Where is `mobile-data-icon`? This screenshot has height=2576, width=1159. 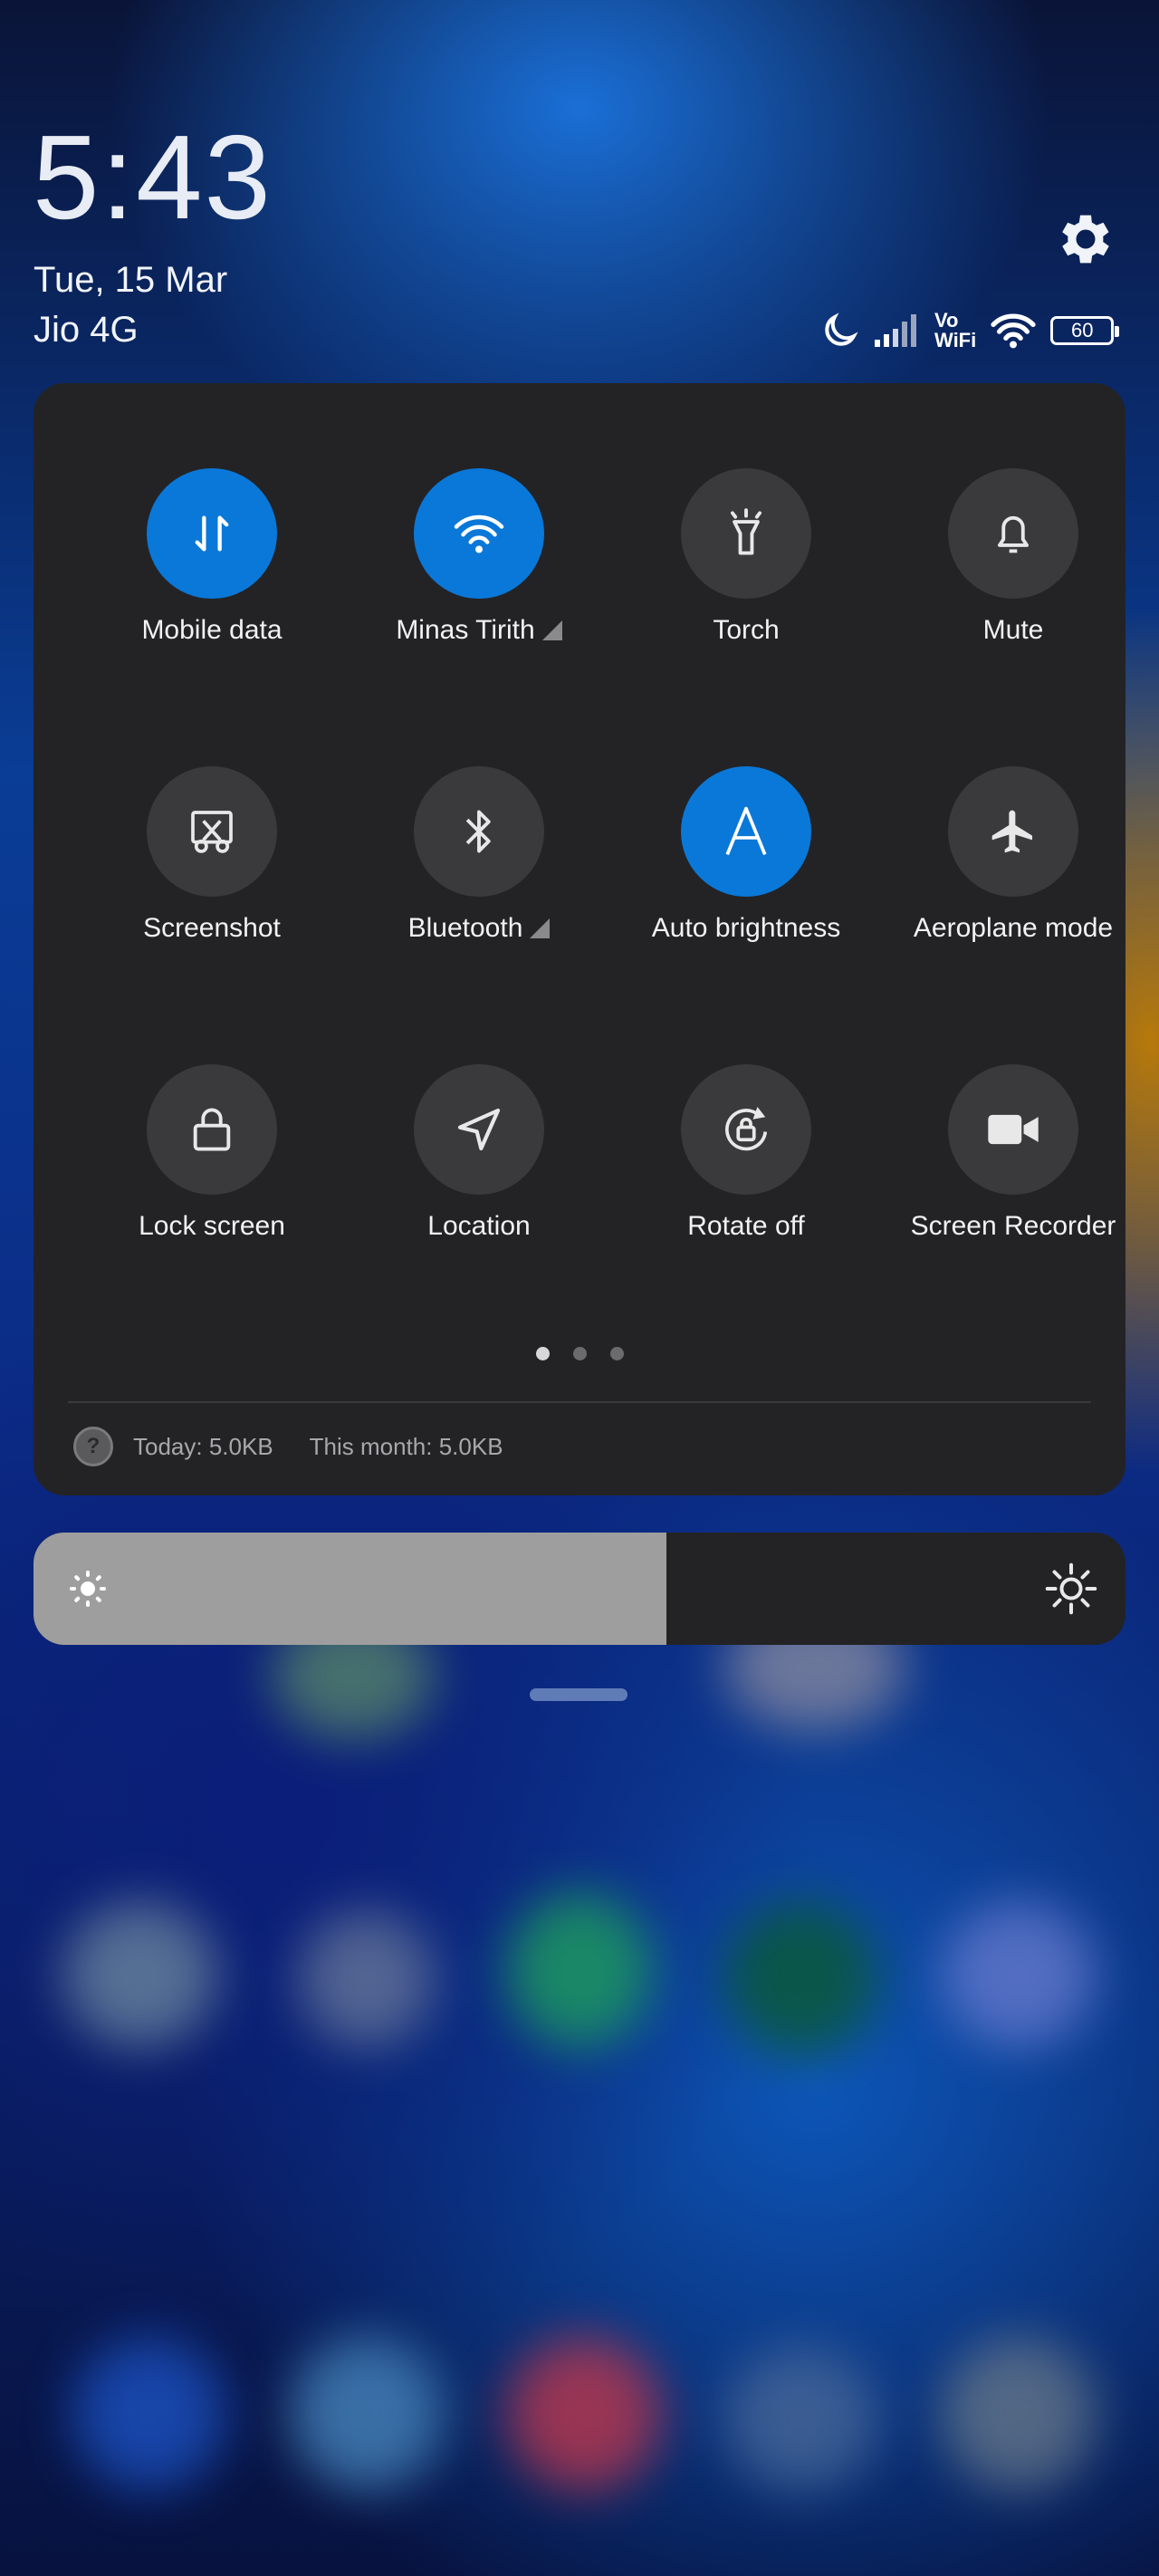 mobile-data-icon is located at coordinates (212, 533).